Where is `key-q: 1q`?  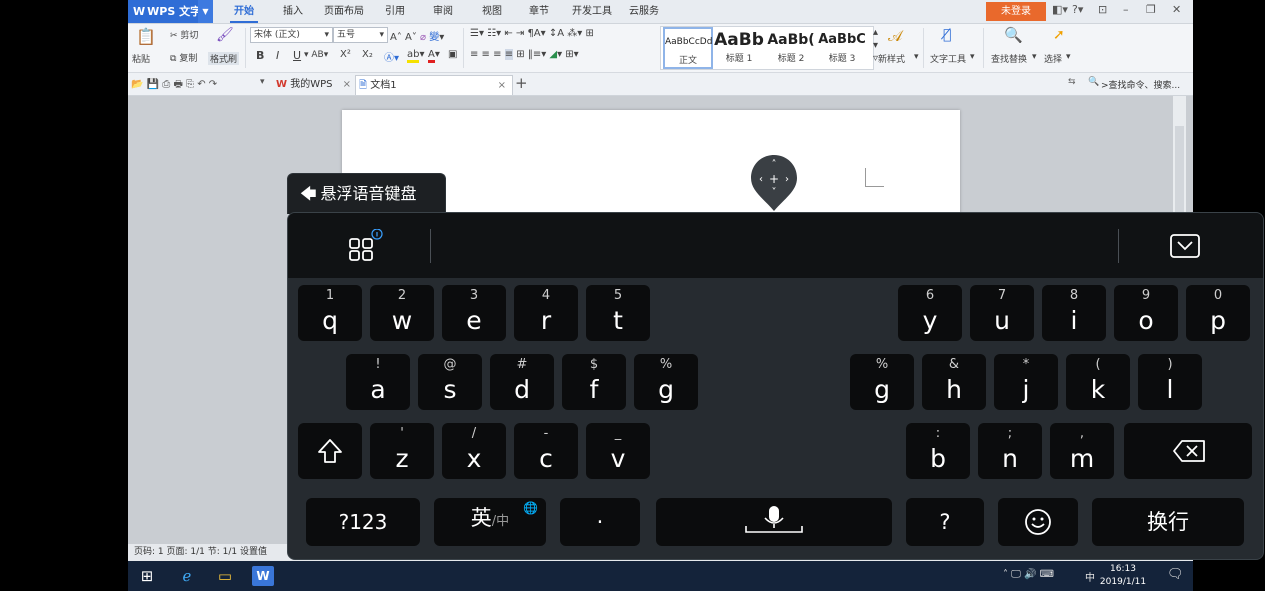 key-q: 1q is located at coordinates (330, 313).